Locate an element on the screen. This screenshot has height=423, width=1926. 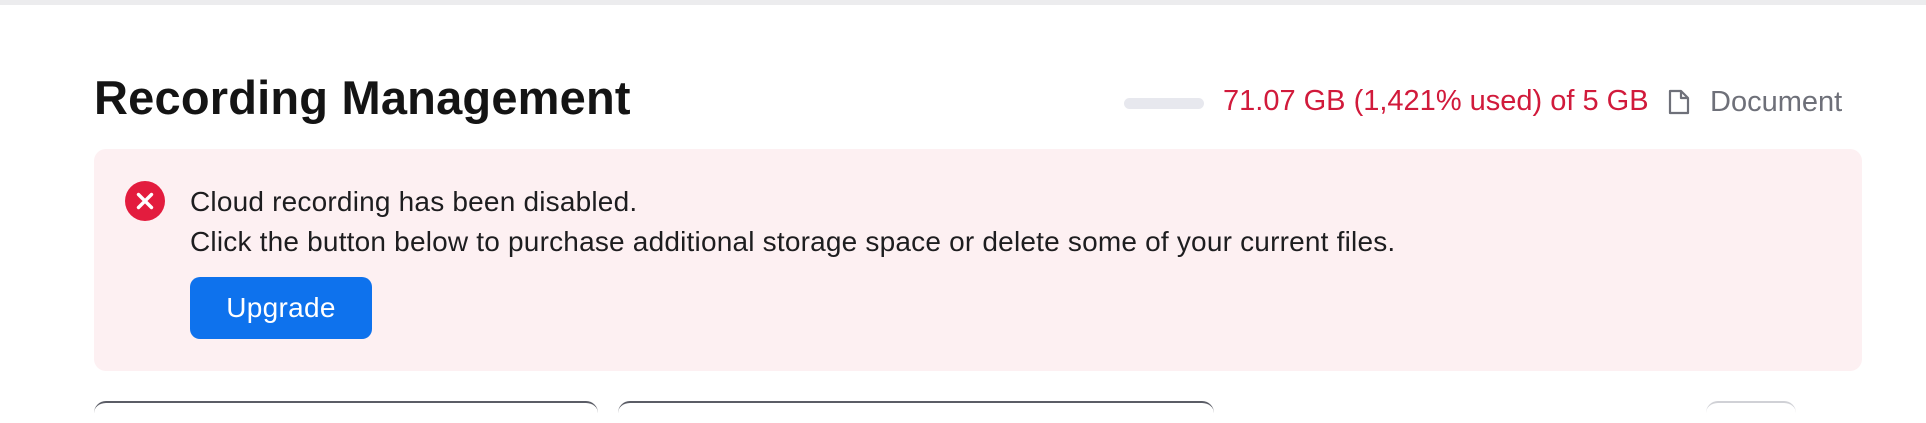
upgrade-button: Upgrade is located at coordinates (281, 308).